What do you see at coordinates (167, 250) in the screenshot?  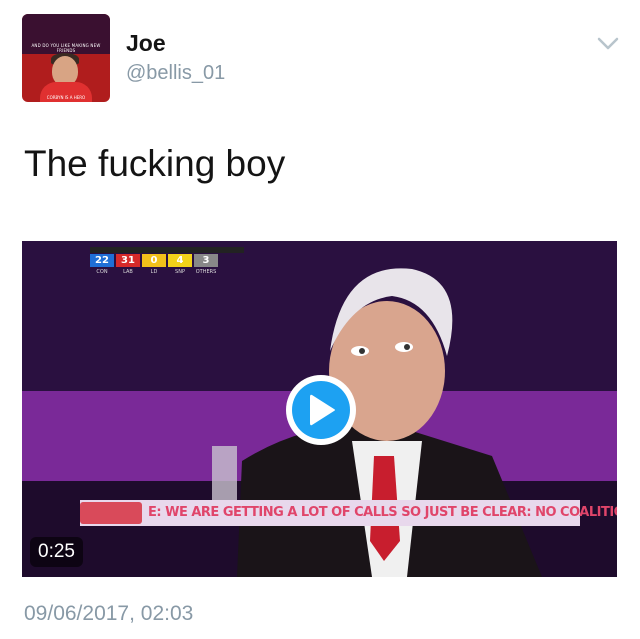 I see `scoreboard-header` at bounding box center [167, 250].